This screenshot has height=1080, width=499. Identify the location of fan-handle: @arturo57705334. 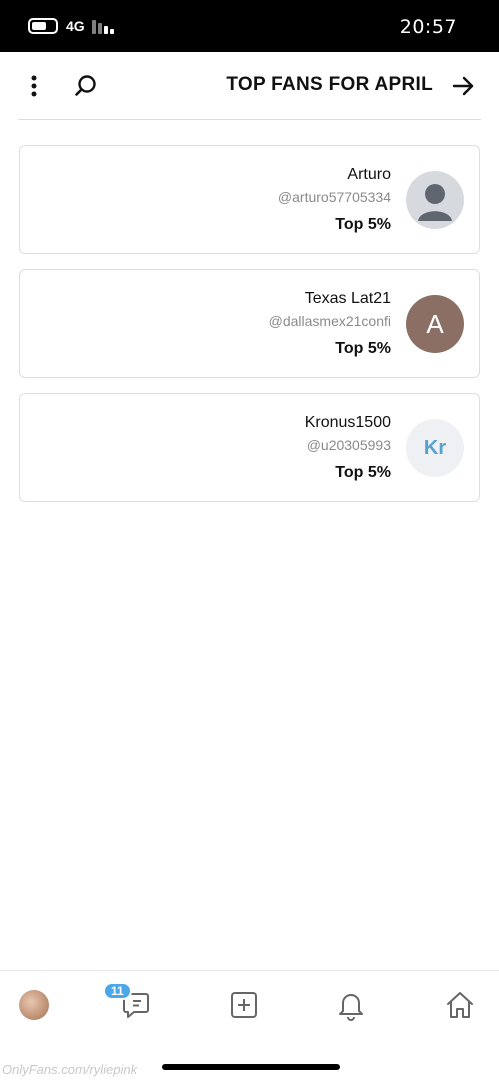
(334, 197).